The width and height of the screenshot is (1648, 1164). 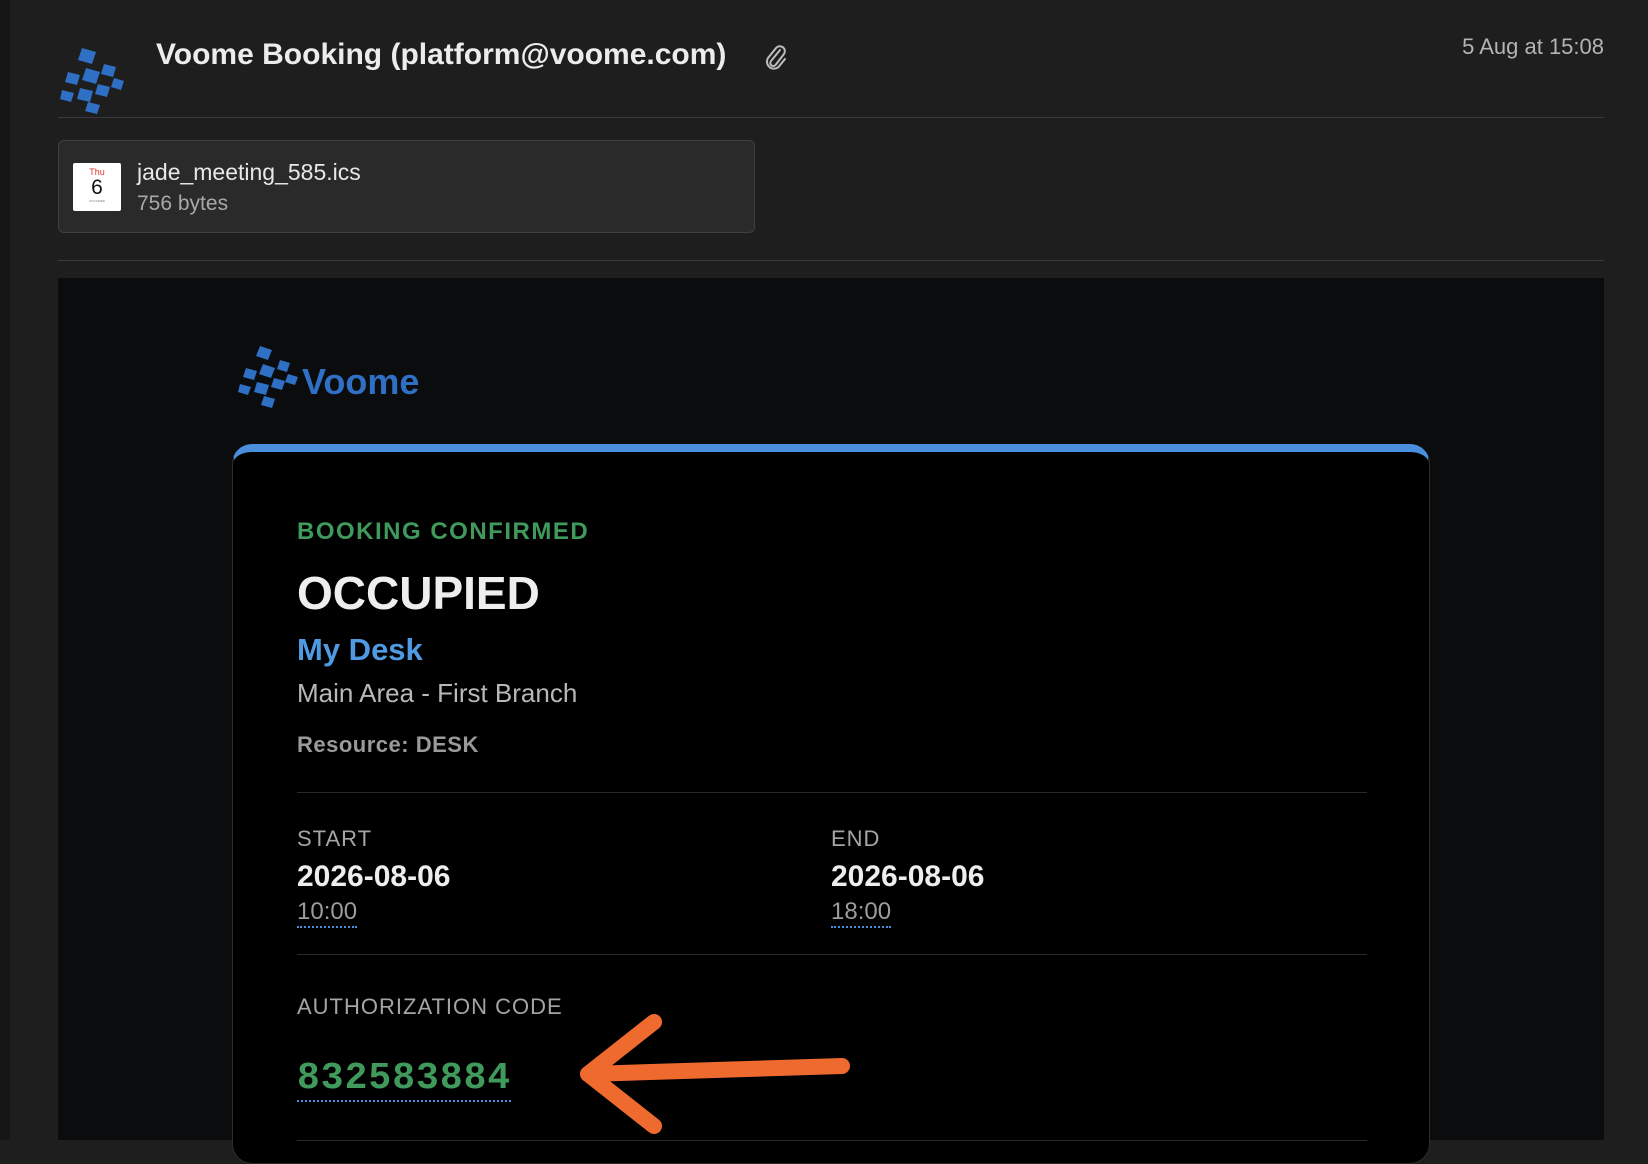 What do you see at coordinates (775, 57) in the screenshot?
I see `paperclip-icon` at bounding box center [775, 57].